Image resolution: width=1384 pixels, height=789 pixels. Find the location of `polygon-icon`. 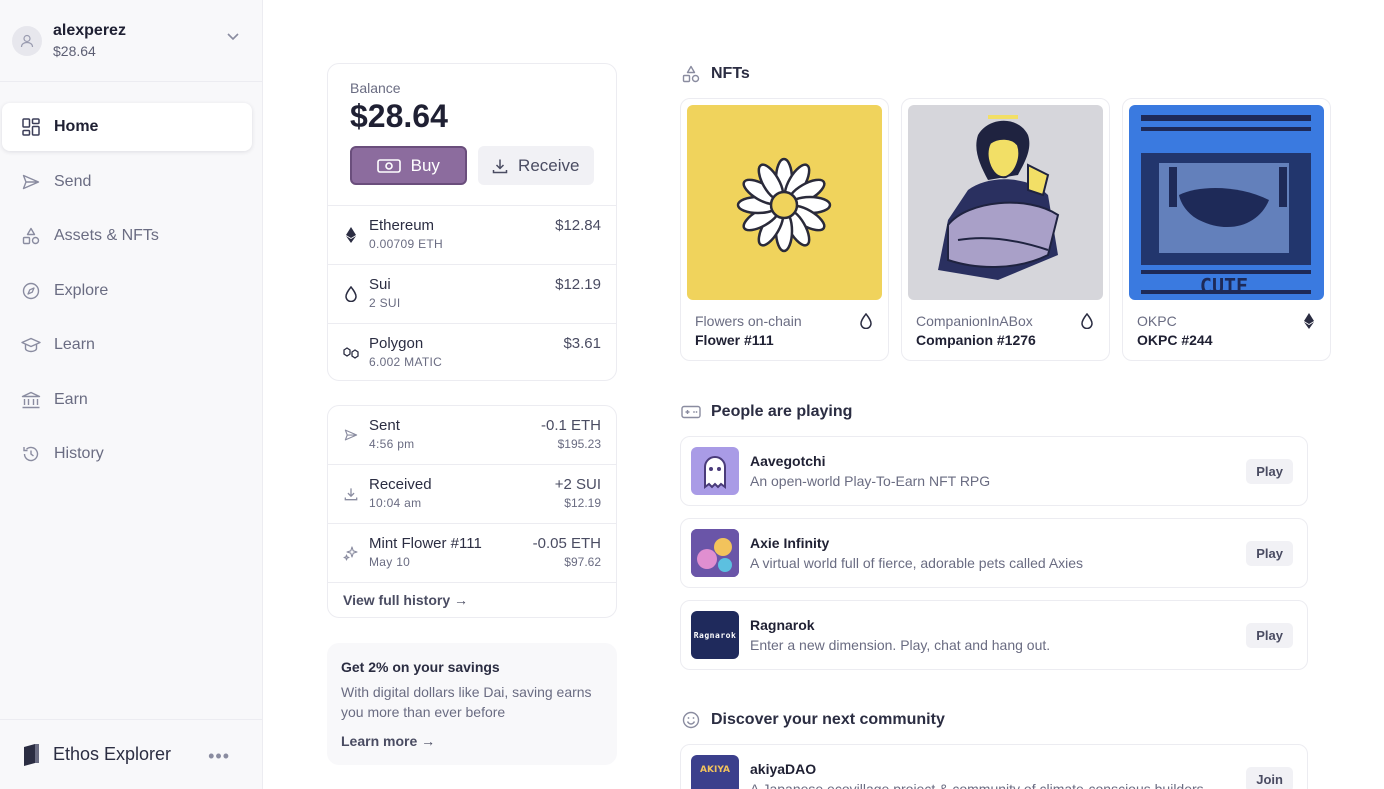

polygon-icon is located at coordinates (351, 353).